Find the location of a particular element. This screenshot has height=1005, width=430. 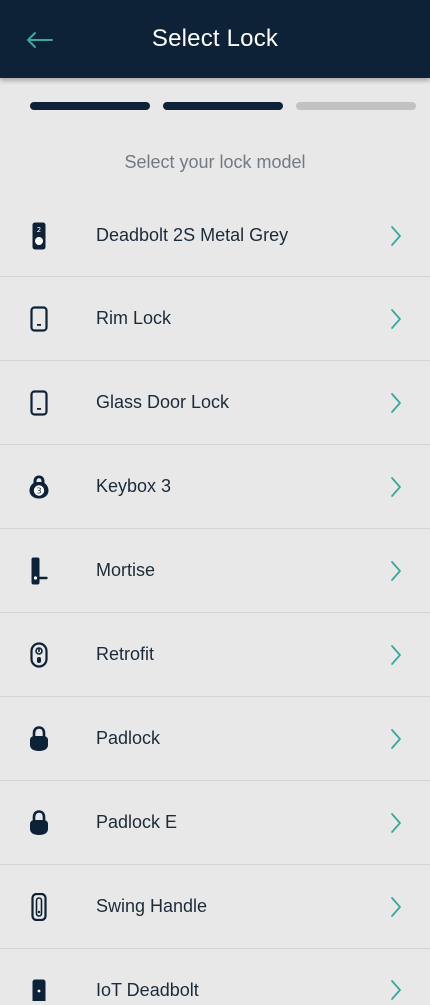

app-header: Select Lock is located at coordinates (215, 39).